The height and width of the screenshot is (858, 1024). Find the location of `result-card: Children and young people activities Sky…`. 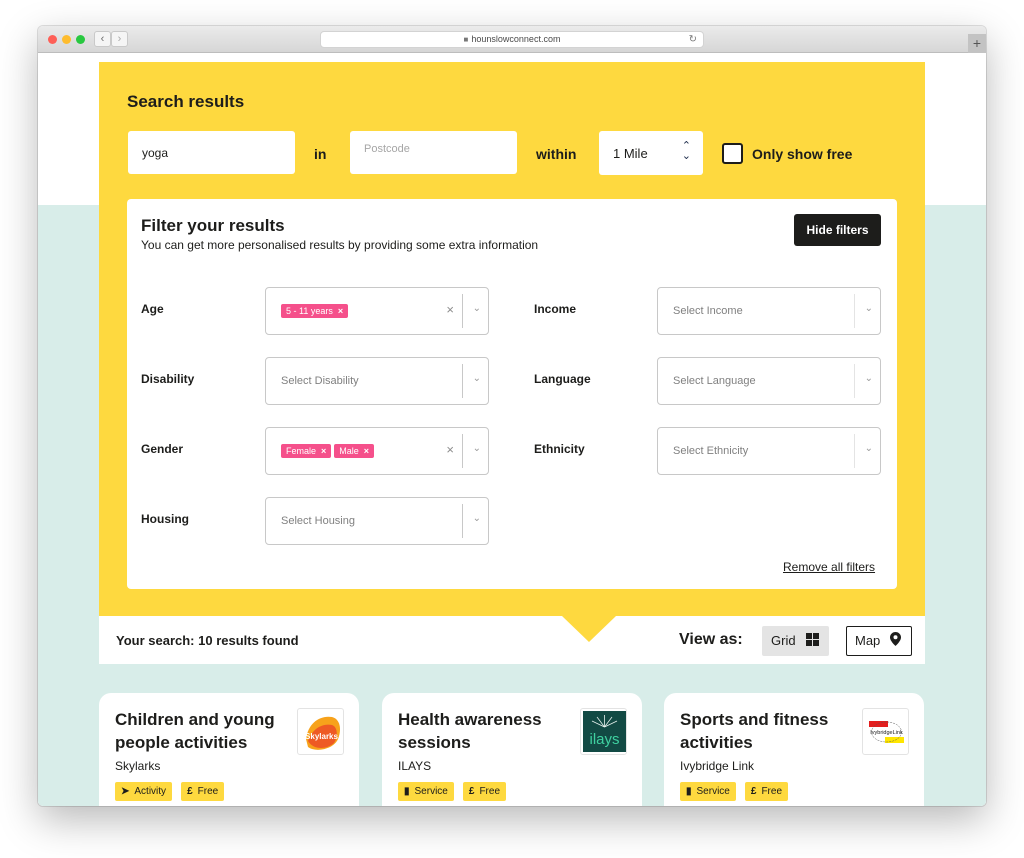

result-card: Children and young people activities Sky… is located at coordinates (229, 749).